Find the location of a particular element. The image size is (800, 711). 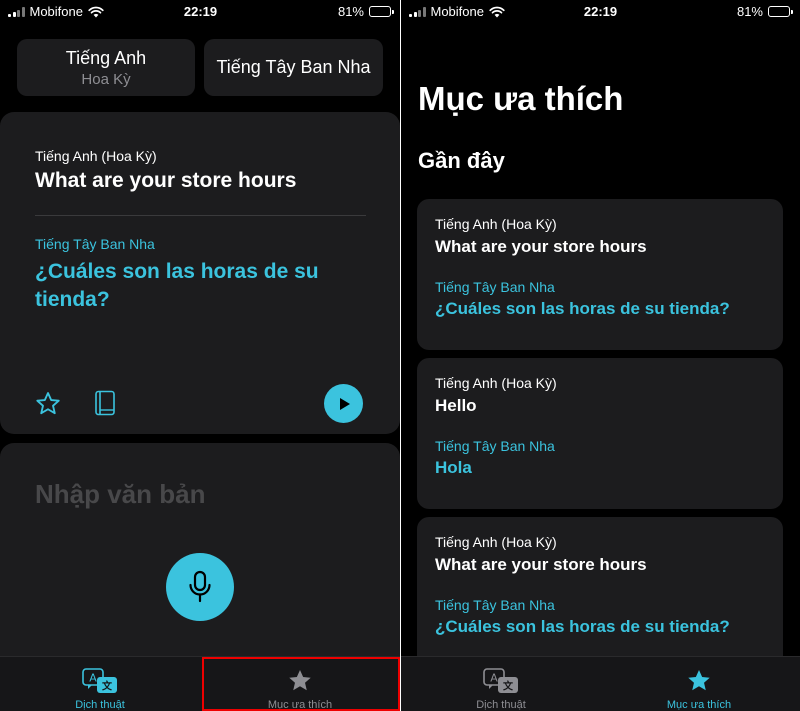

play-button is located at coordinates (343, 403).